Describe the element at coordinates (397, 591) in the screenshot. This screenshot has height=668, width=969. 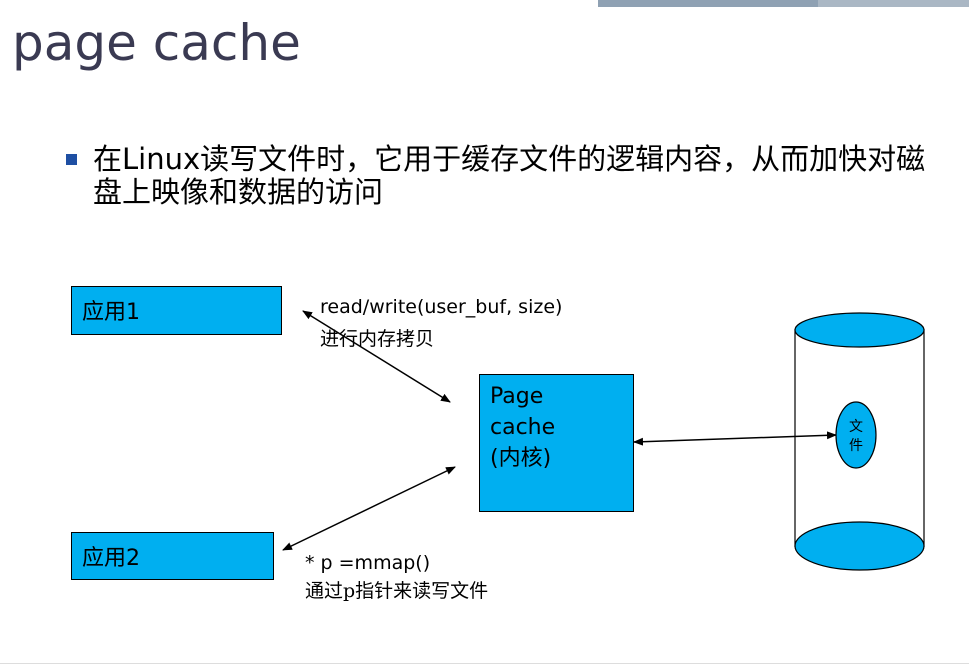
I see `mmap-sublabel: 通过p指针来读写文件` at that location.